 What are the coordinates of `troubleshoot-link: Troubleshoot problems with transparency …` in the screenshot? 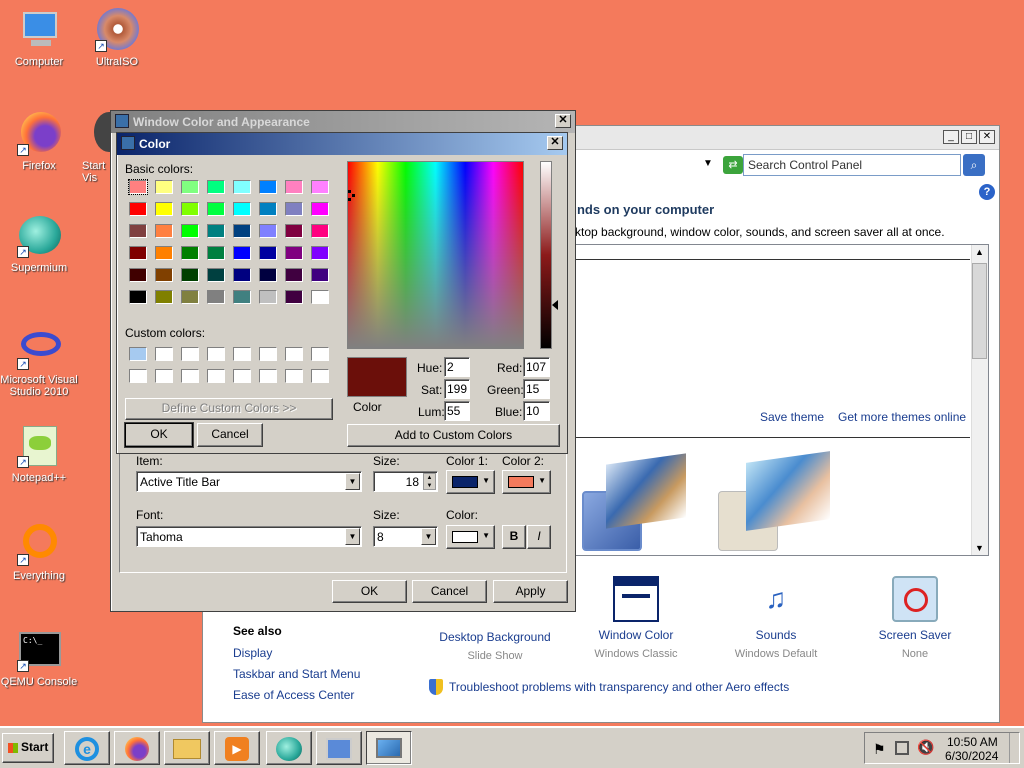 It's located at (619, 687).